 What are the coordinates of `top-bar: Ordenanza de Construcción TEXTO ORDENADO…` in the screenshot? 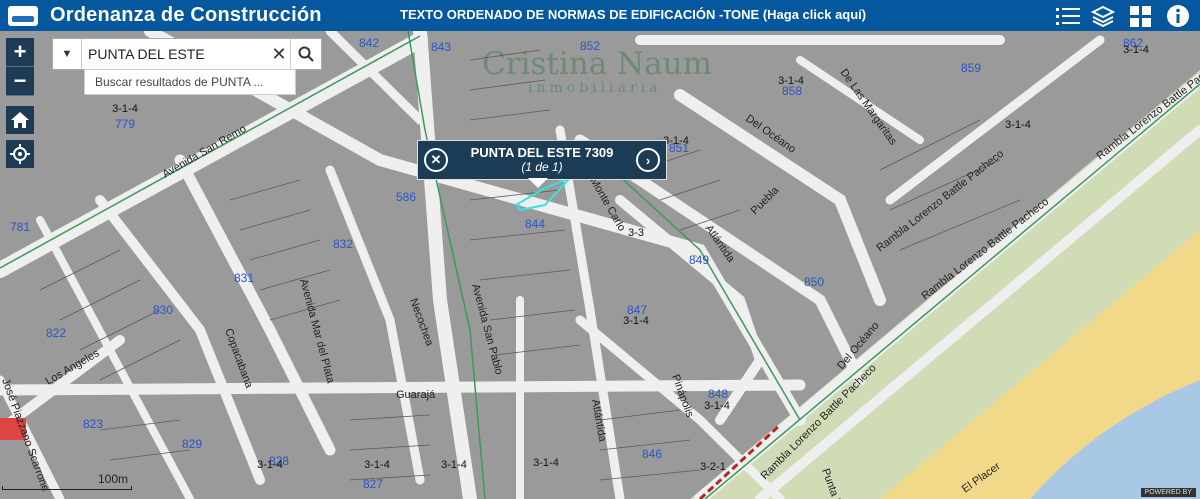 It's located at (600, 15).